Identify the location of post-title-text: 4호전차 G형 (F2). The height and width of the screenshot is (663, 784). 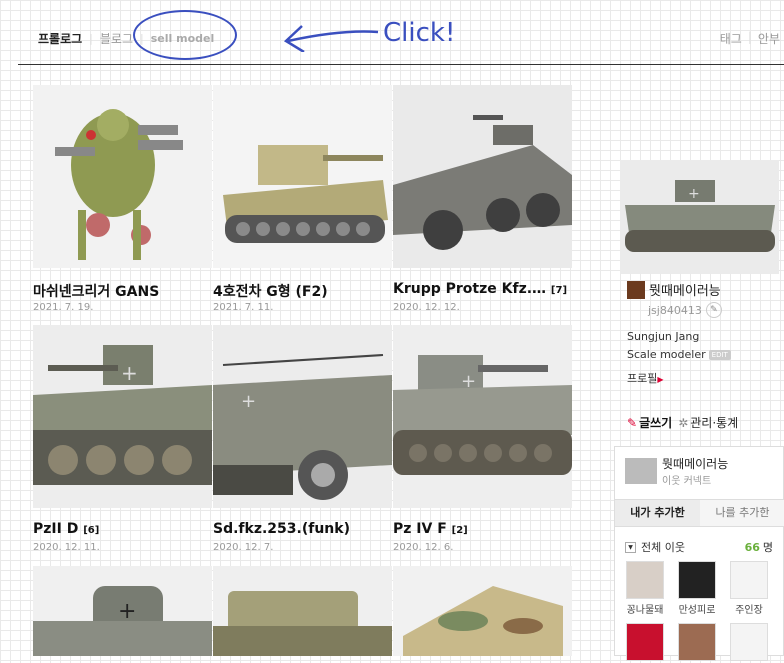
(270, 292).